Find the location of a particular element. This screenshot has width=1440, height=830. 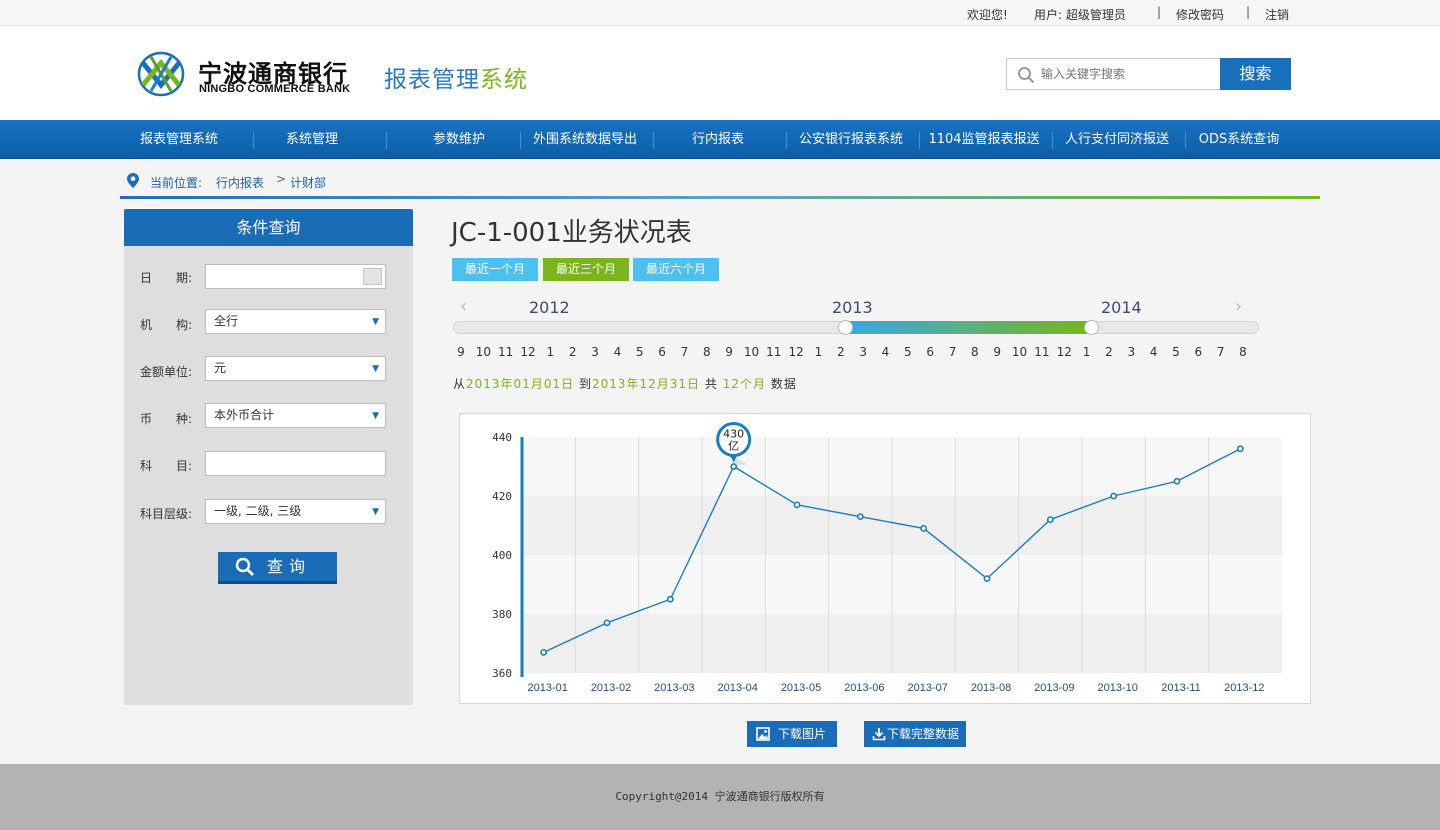

search-input is located at coordinates (1128, 74).